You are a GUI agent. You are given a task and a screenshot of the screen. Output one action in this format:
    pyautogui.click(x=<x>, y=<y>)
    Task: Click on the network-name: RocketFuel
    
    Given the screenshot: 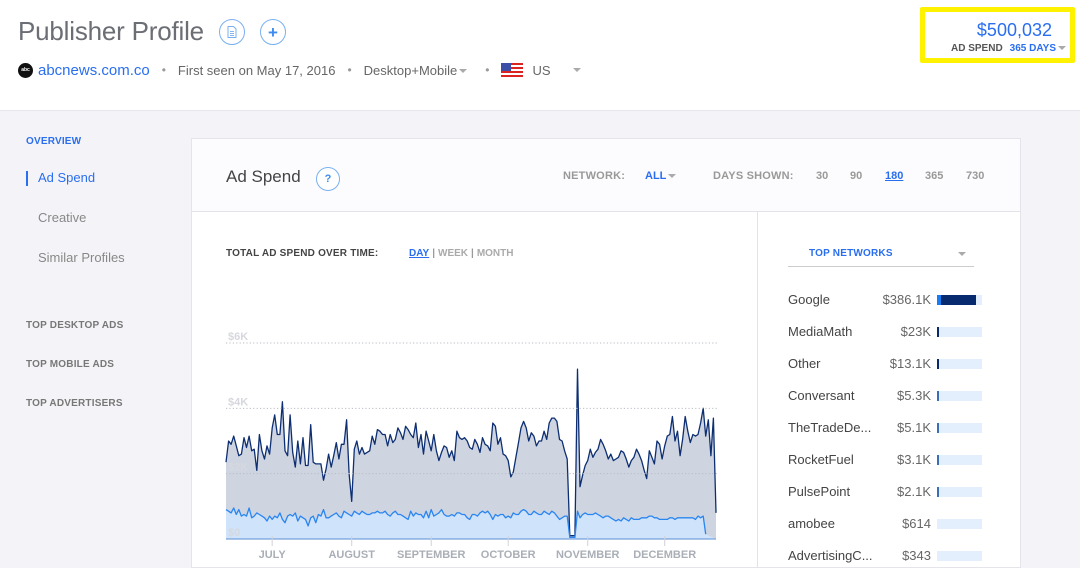 What is the action you would take?
    pyautogui.click(x=821, y=459)
    